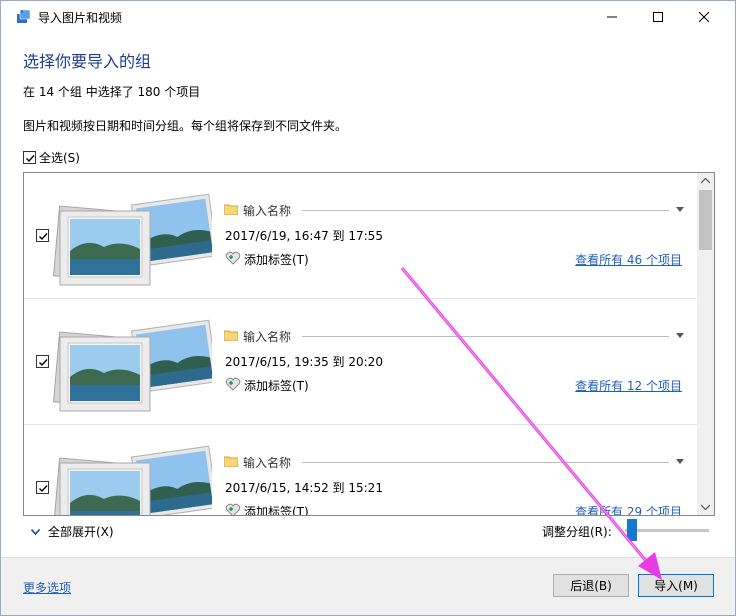 The width and height of the screenshot is (736, 616). Describe the element at coordinates (87, 61) in the screenshot. I see `page-heading: 选择你要导入的组` at that location.